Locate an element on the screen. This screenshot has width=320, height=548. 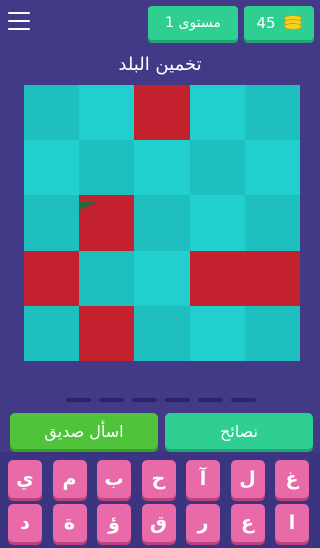
letter-key: ح is located at coordinates (158, 479).